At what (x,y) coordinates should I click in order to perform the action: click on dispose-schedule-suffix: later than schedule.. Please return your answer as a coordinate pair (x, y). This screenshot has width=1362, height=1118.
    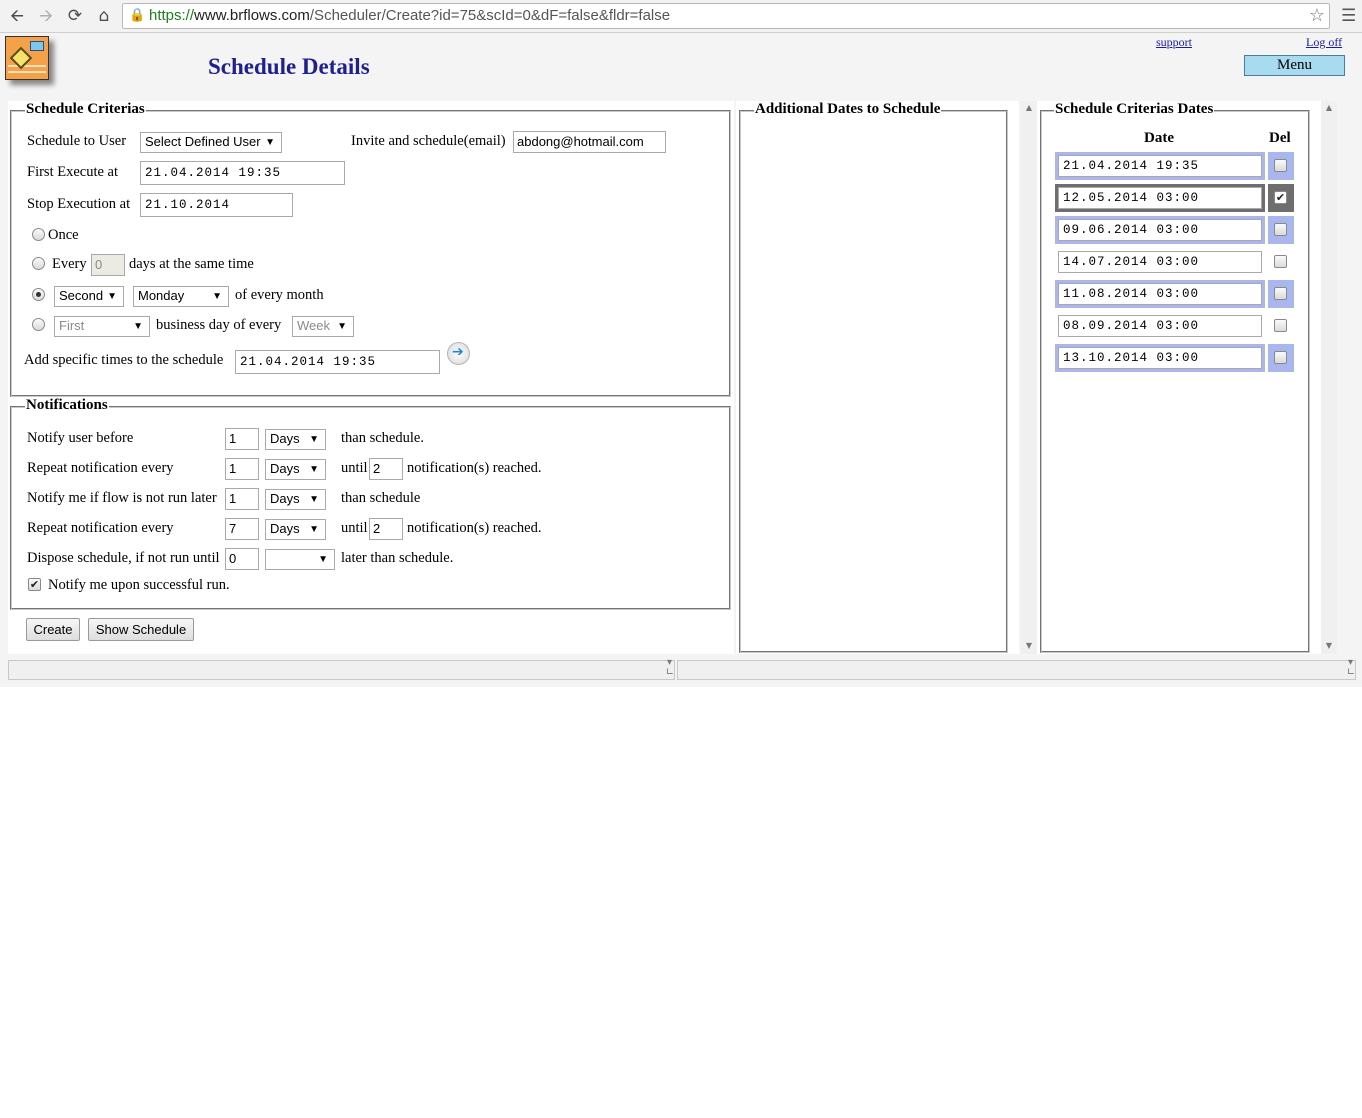
    Looking at the image, I should click on (397, 558).